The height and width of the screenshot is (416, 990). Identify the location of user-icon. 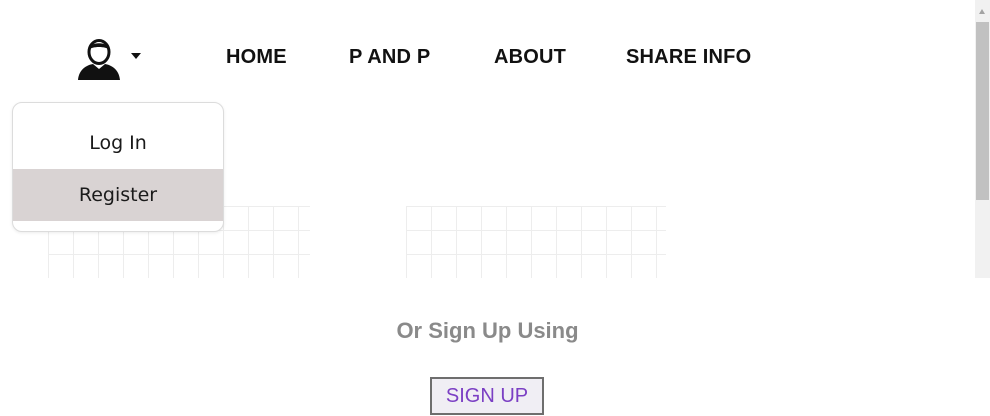
(99, 59).